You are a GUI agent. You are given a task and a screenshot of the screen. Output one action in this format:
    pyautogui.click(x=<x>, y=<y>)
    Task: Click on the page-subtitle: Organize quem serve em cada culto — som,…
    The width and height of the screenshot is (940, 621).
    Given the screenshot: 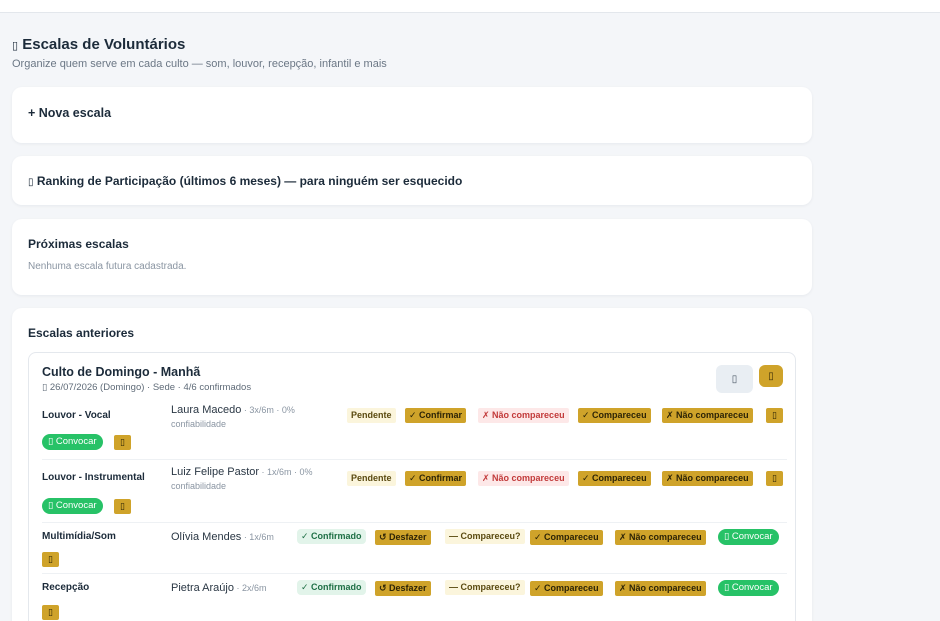 What is the action you would take?
    pyautogui.click(x=199, y=64)
    